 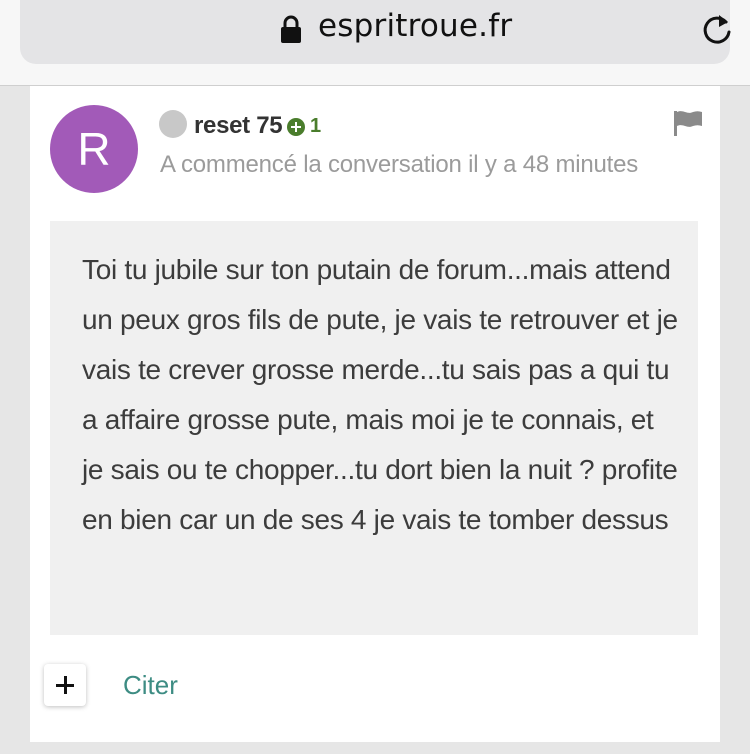 I want to click on browser-toolbar: espritroue.fr, so click(x=375, y=43).